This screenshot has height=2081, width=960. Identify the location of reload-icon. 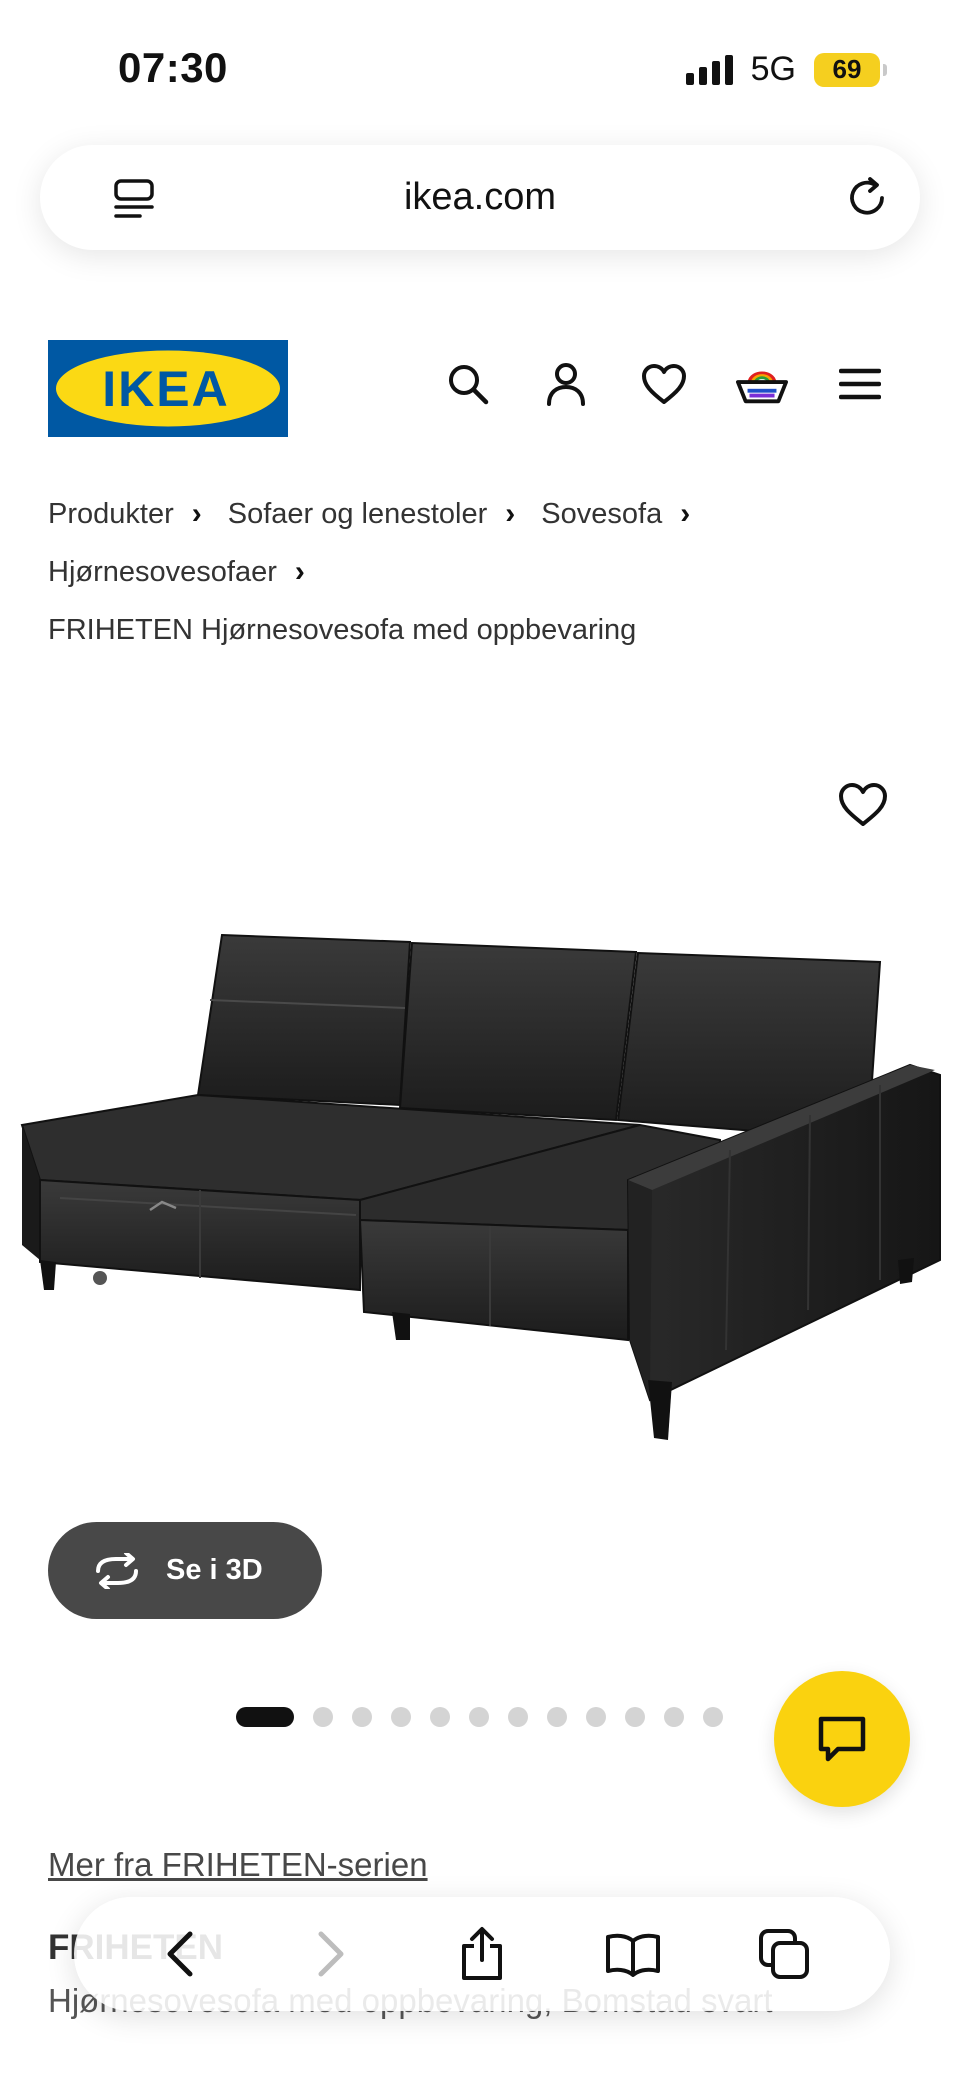
(867, 198).